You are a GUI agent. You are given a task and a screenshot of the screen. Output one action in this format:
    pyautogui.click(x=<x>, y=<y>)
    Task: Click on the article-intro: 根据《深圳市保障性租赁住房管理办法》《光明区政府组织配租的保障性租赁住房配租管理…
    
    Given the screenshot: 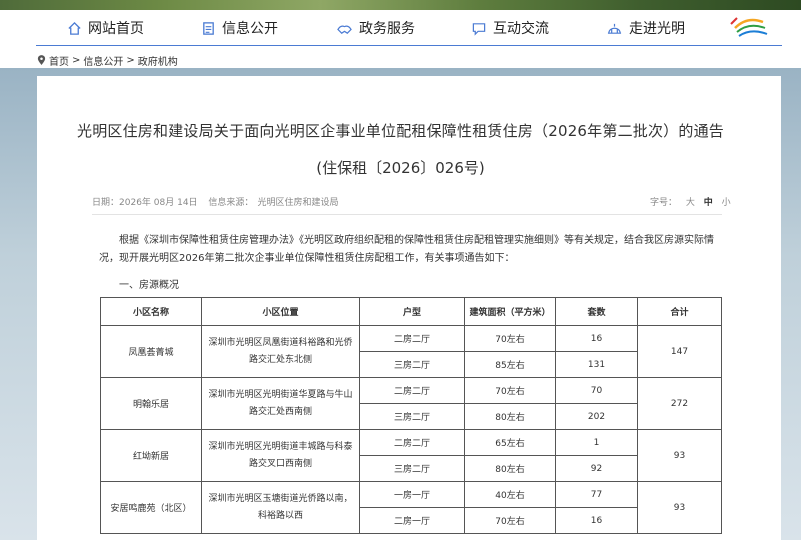 What is the action you would take?
    pyautogui.click(x=406, y=249)
    